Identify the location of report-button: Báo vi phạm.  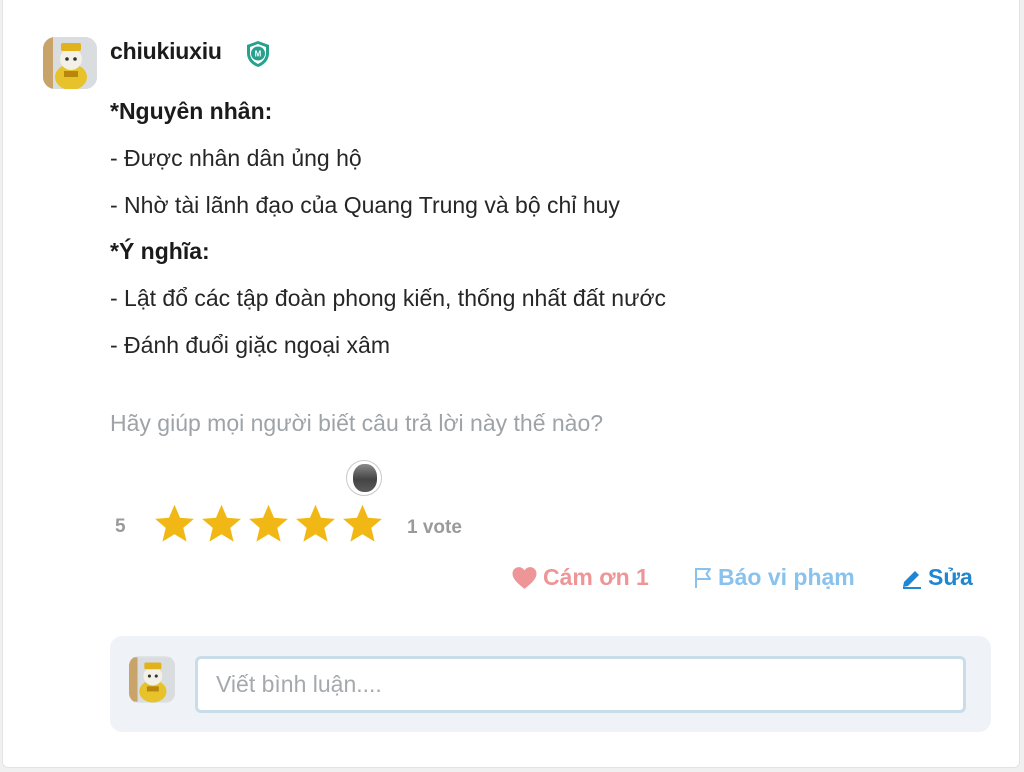
(774, 577).